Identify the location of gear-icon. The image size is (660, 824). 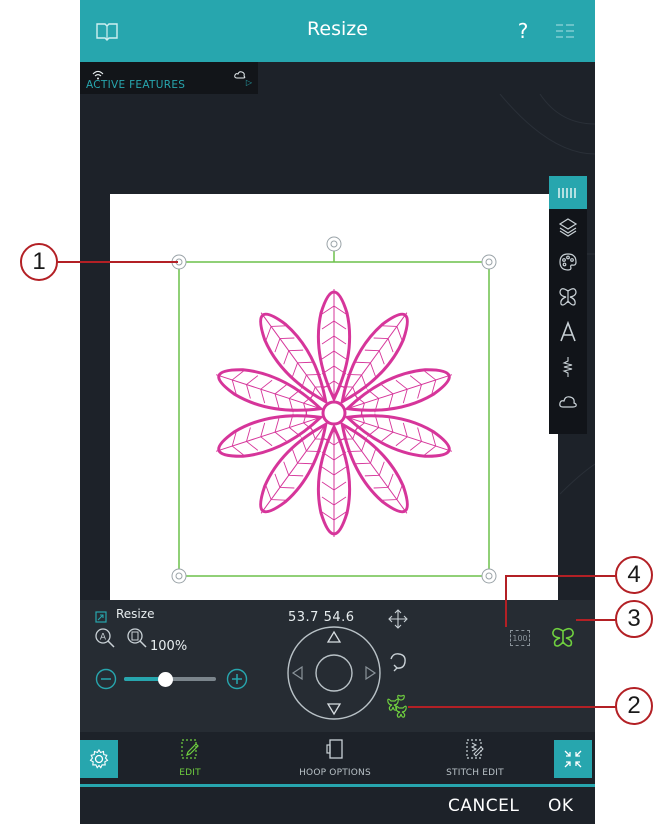
(99, 758).